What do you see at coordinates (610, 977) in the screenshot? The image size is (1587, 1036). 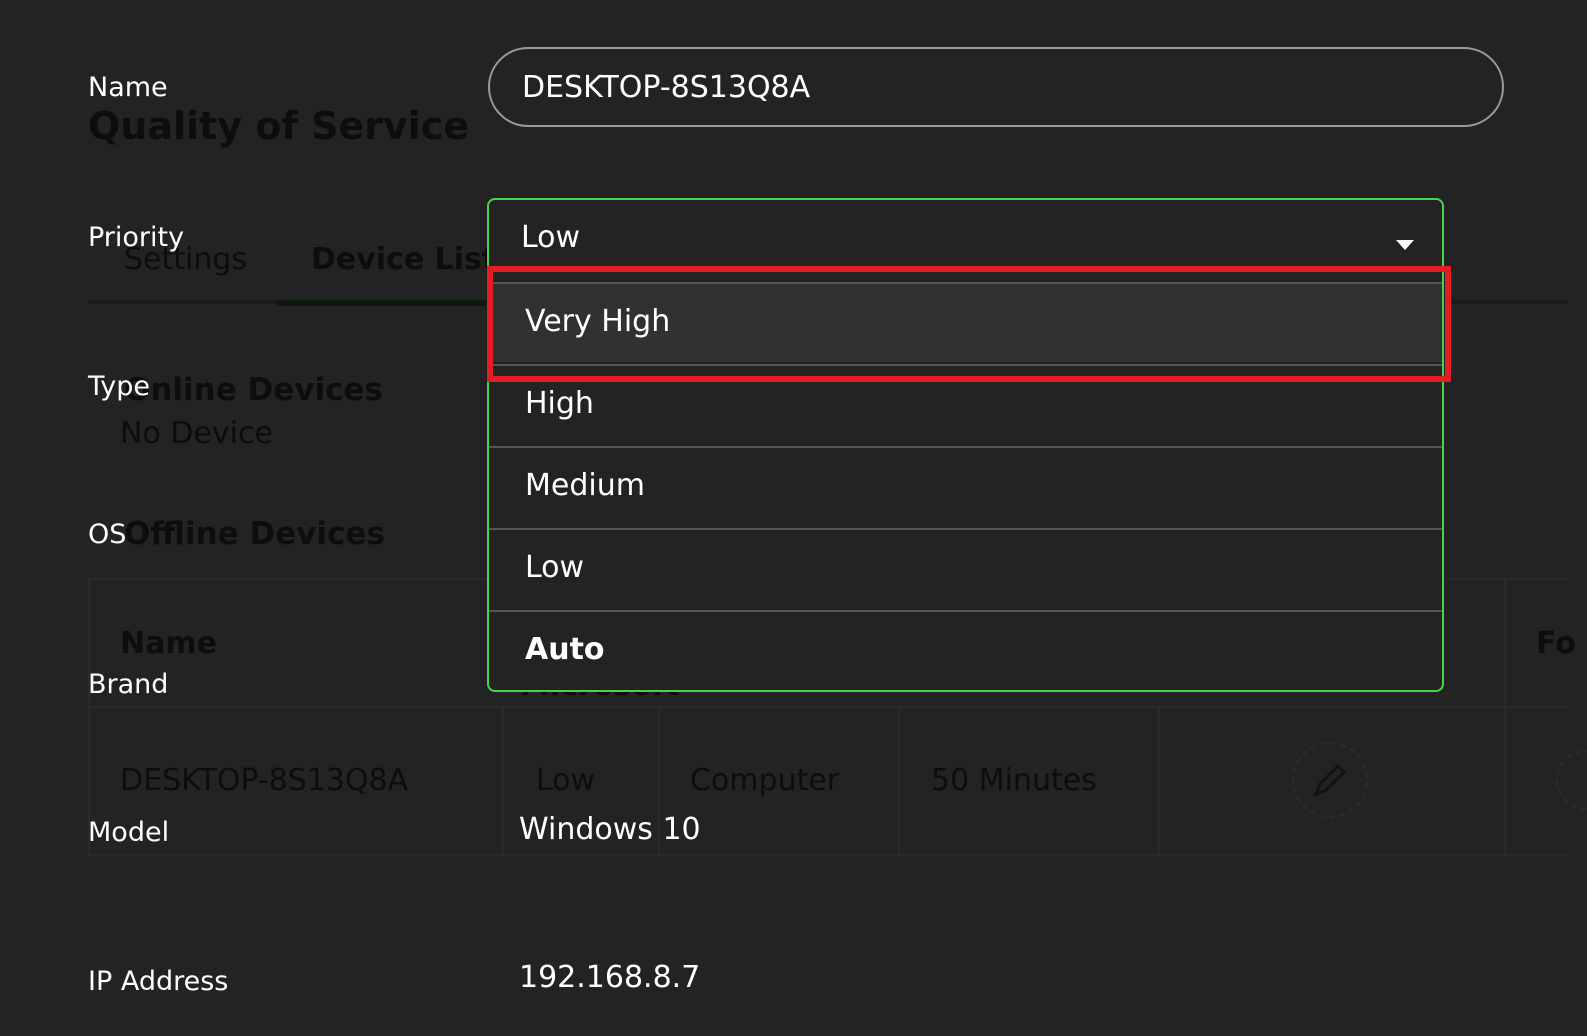 I see `ip-address-value: 192.168.8.7` at bounding box center [610, 977].